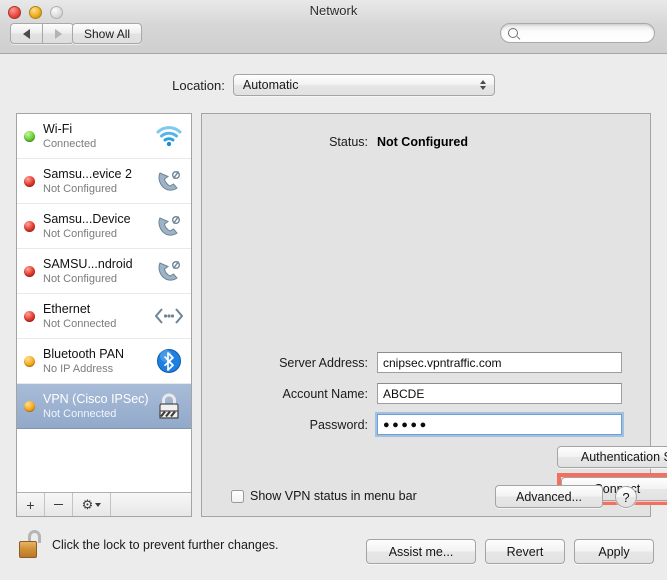  What do you see at coordinates (87, 504) in the screenshot?
I see `gear-icon: ⚙` at bounding box center [87, 504].